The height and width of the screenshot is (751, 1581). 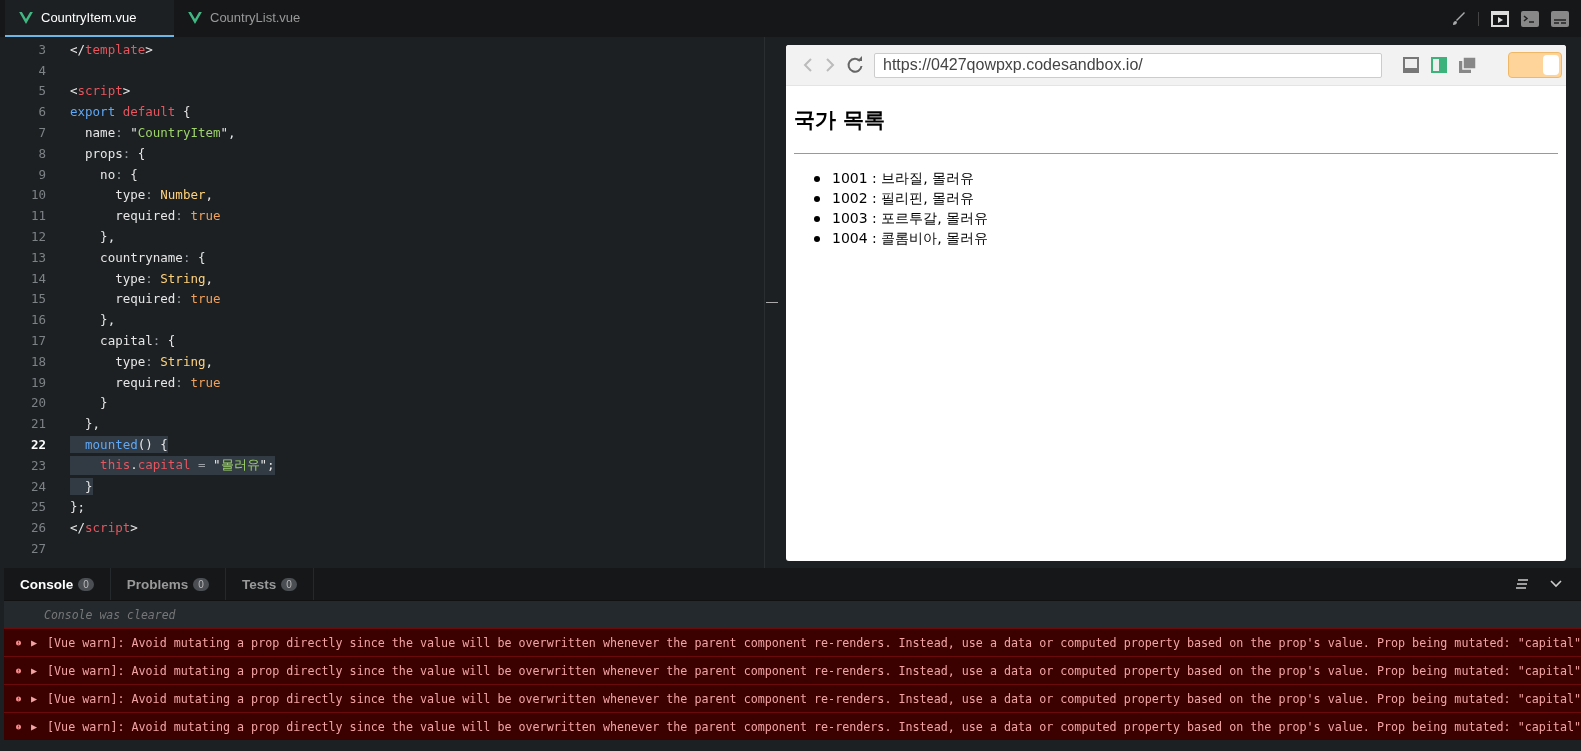 I want to click on line-number: 23, so click(x=38, y=465).